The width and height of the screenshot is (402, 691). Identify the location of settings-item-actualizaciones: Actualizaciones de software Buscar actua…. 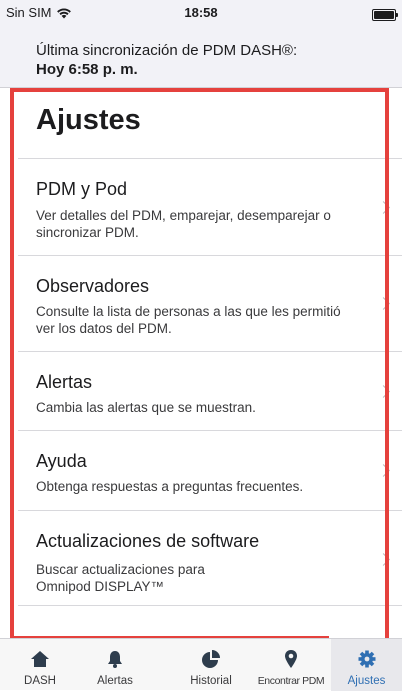
(210, 558).